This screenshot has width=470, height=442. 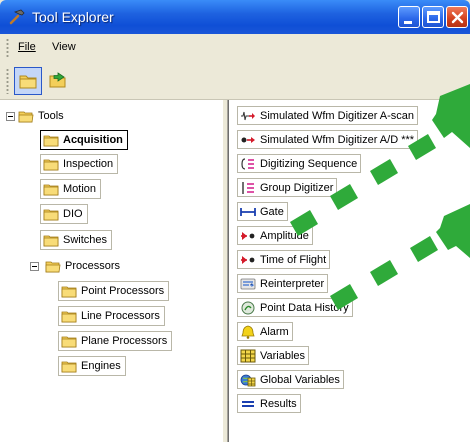 I want to click on tree-node-tools: Tools, so click(x=41, y=116).